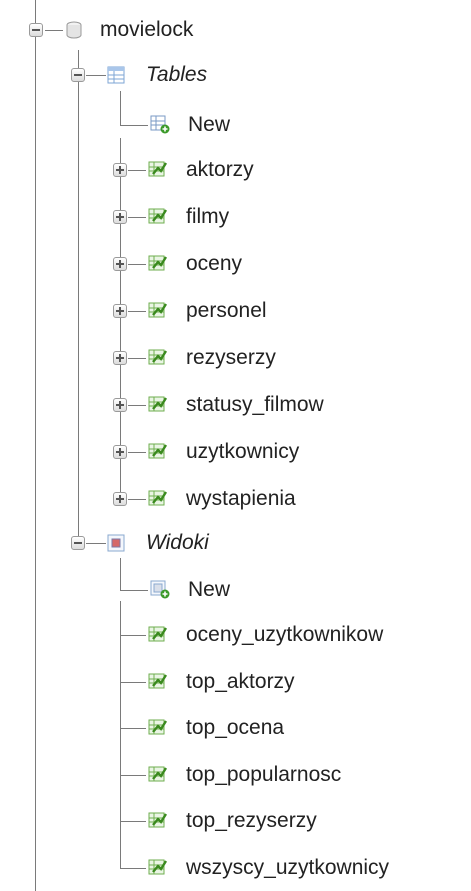  I want to click on view-item: top_ocena, so click(235, 721).